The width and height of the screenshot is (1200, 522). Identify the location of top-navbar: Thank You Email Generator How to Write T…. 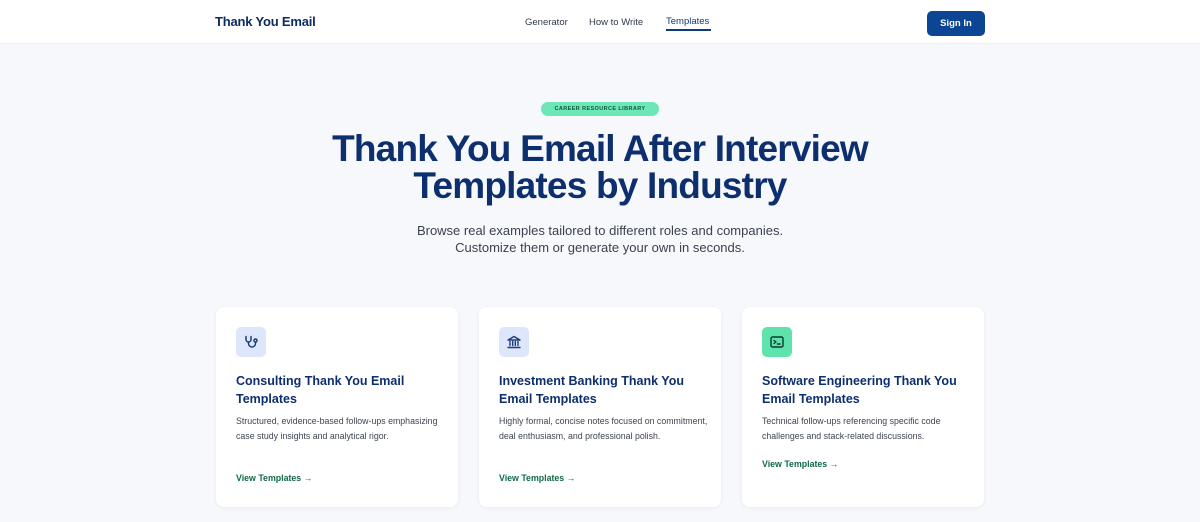
(600, 22).